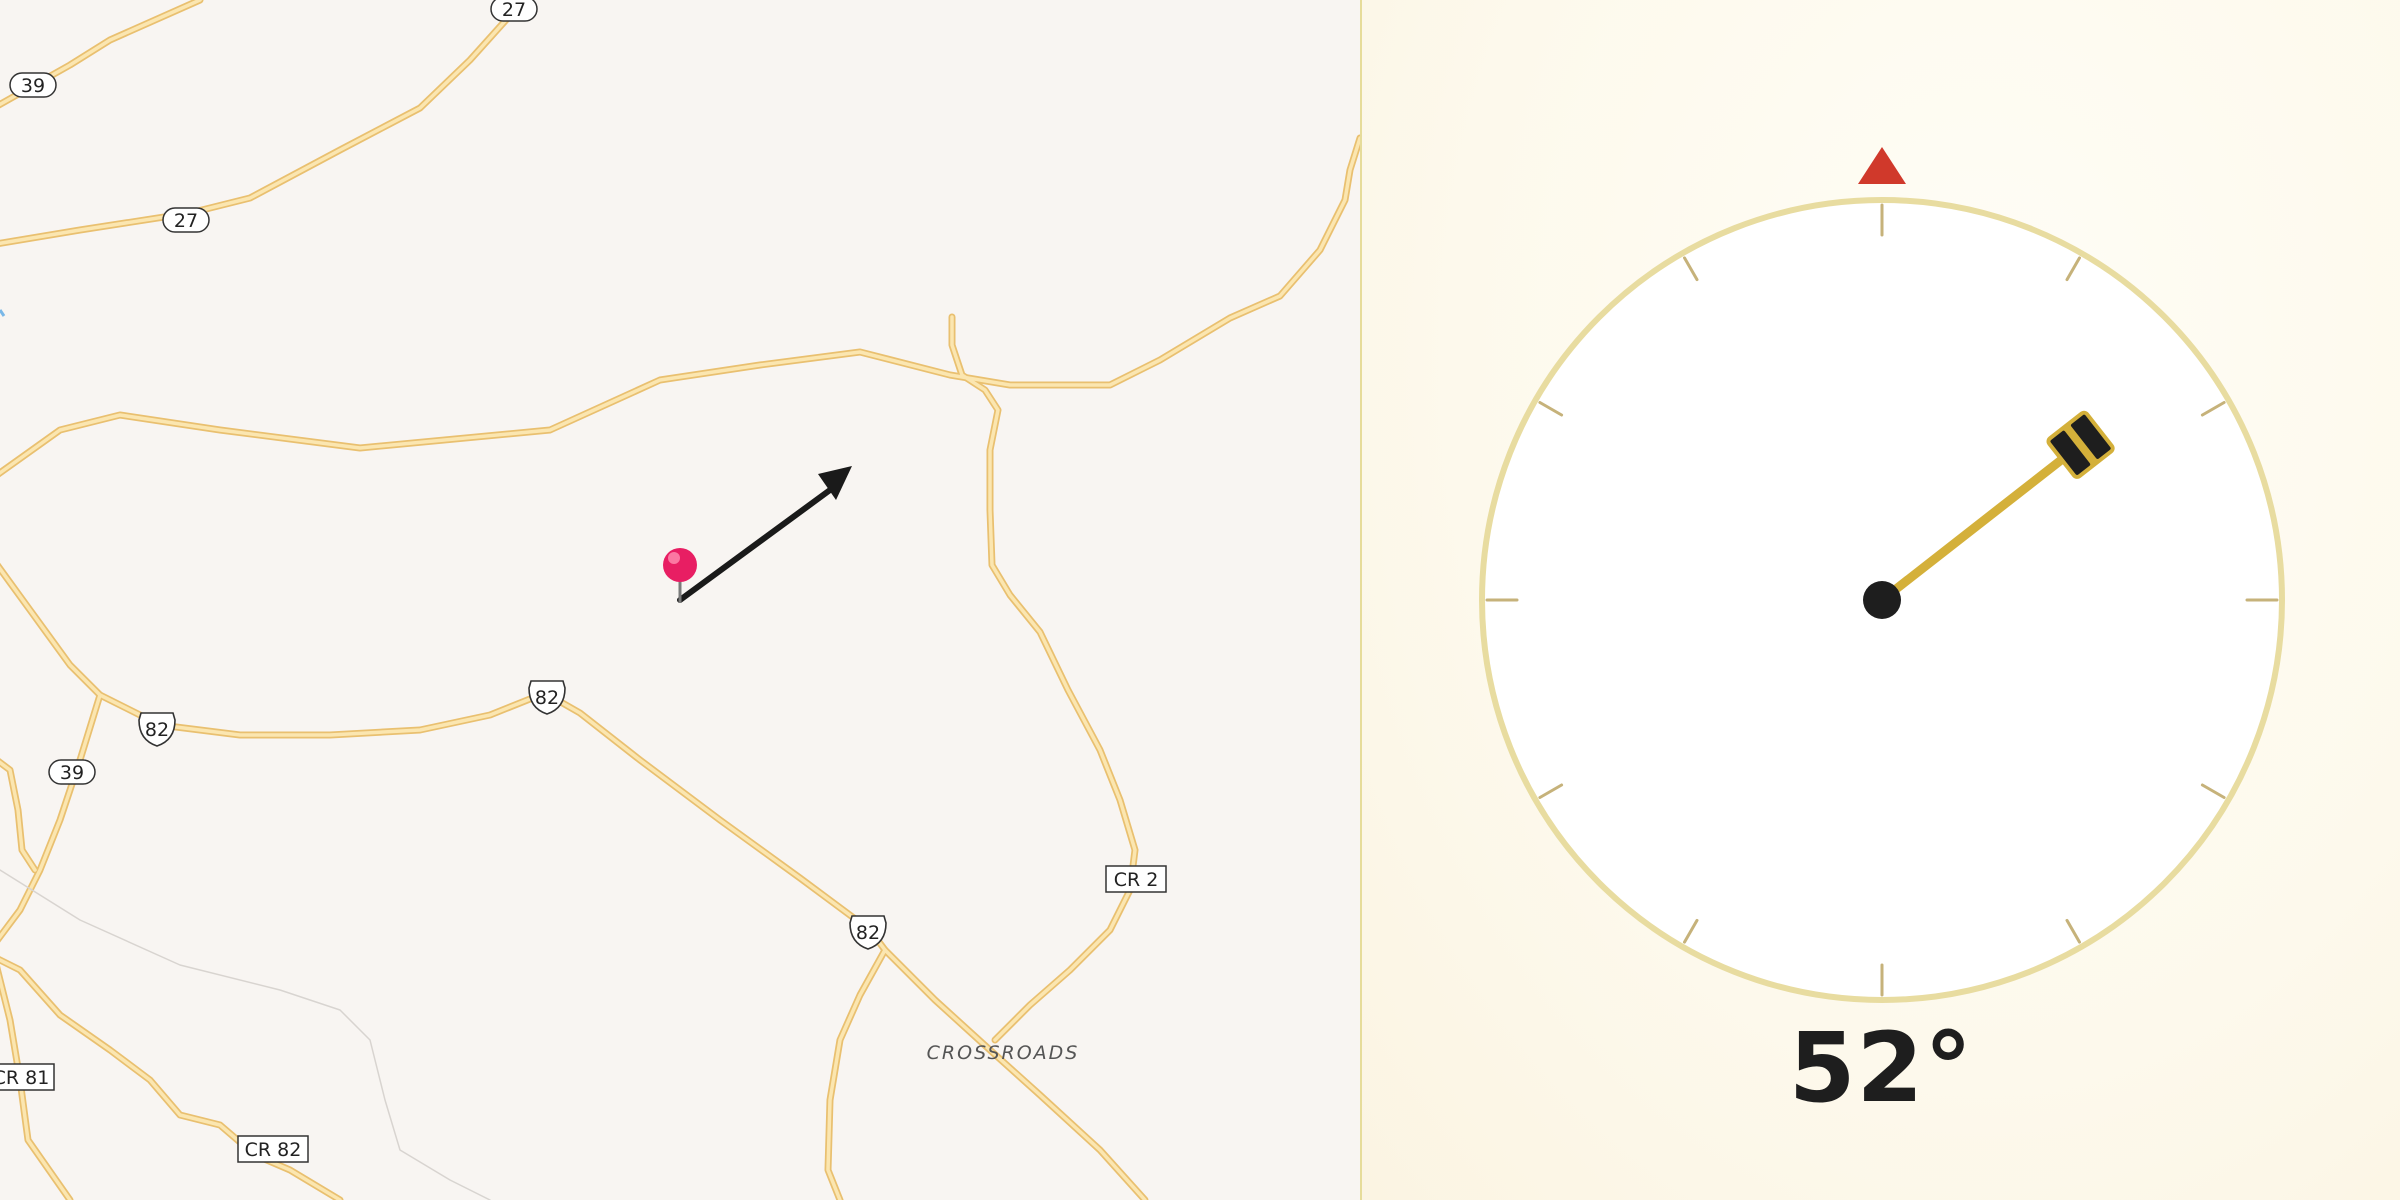  What do you see at coordinates (1882, 165) in the screenshot?
I see `north-triangle-icon` at bounding box center [1882, 165].